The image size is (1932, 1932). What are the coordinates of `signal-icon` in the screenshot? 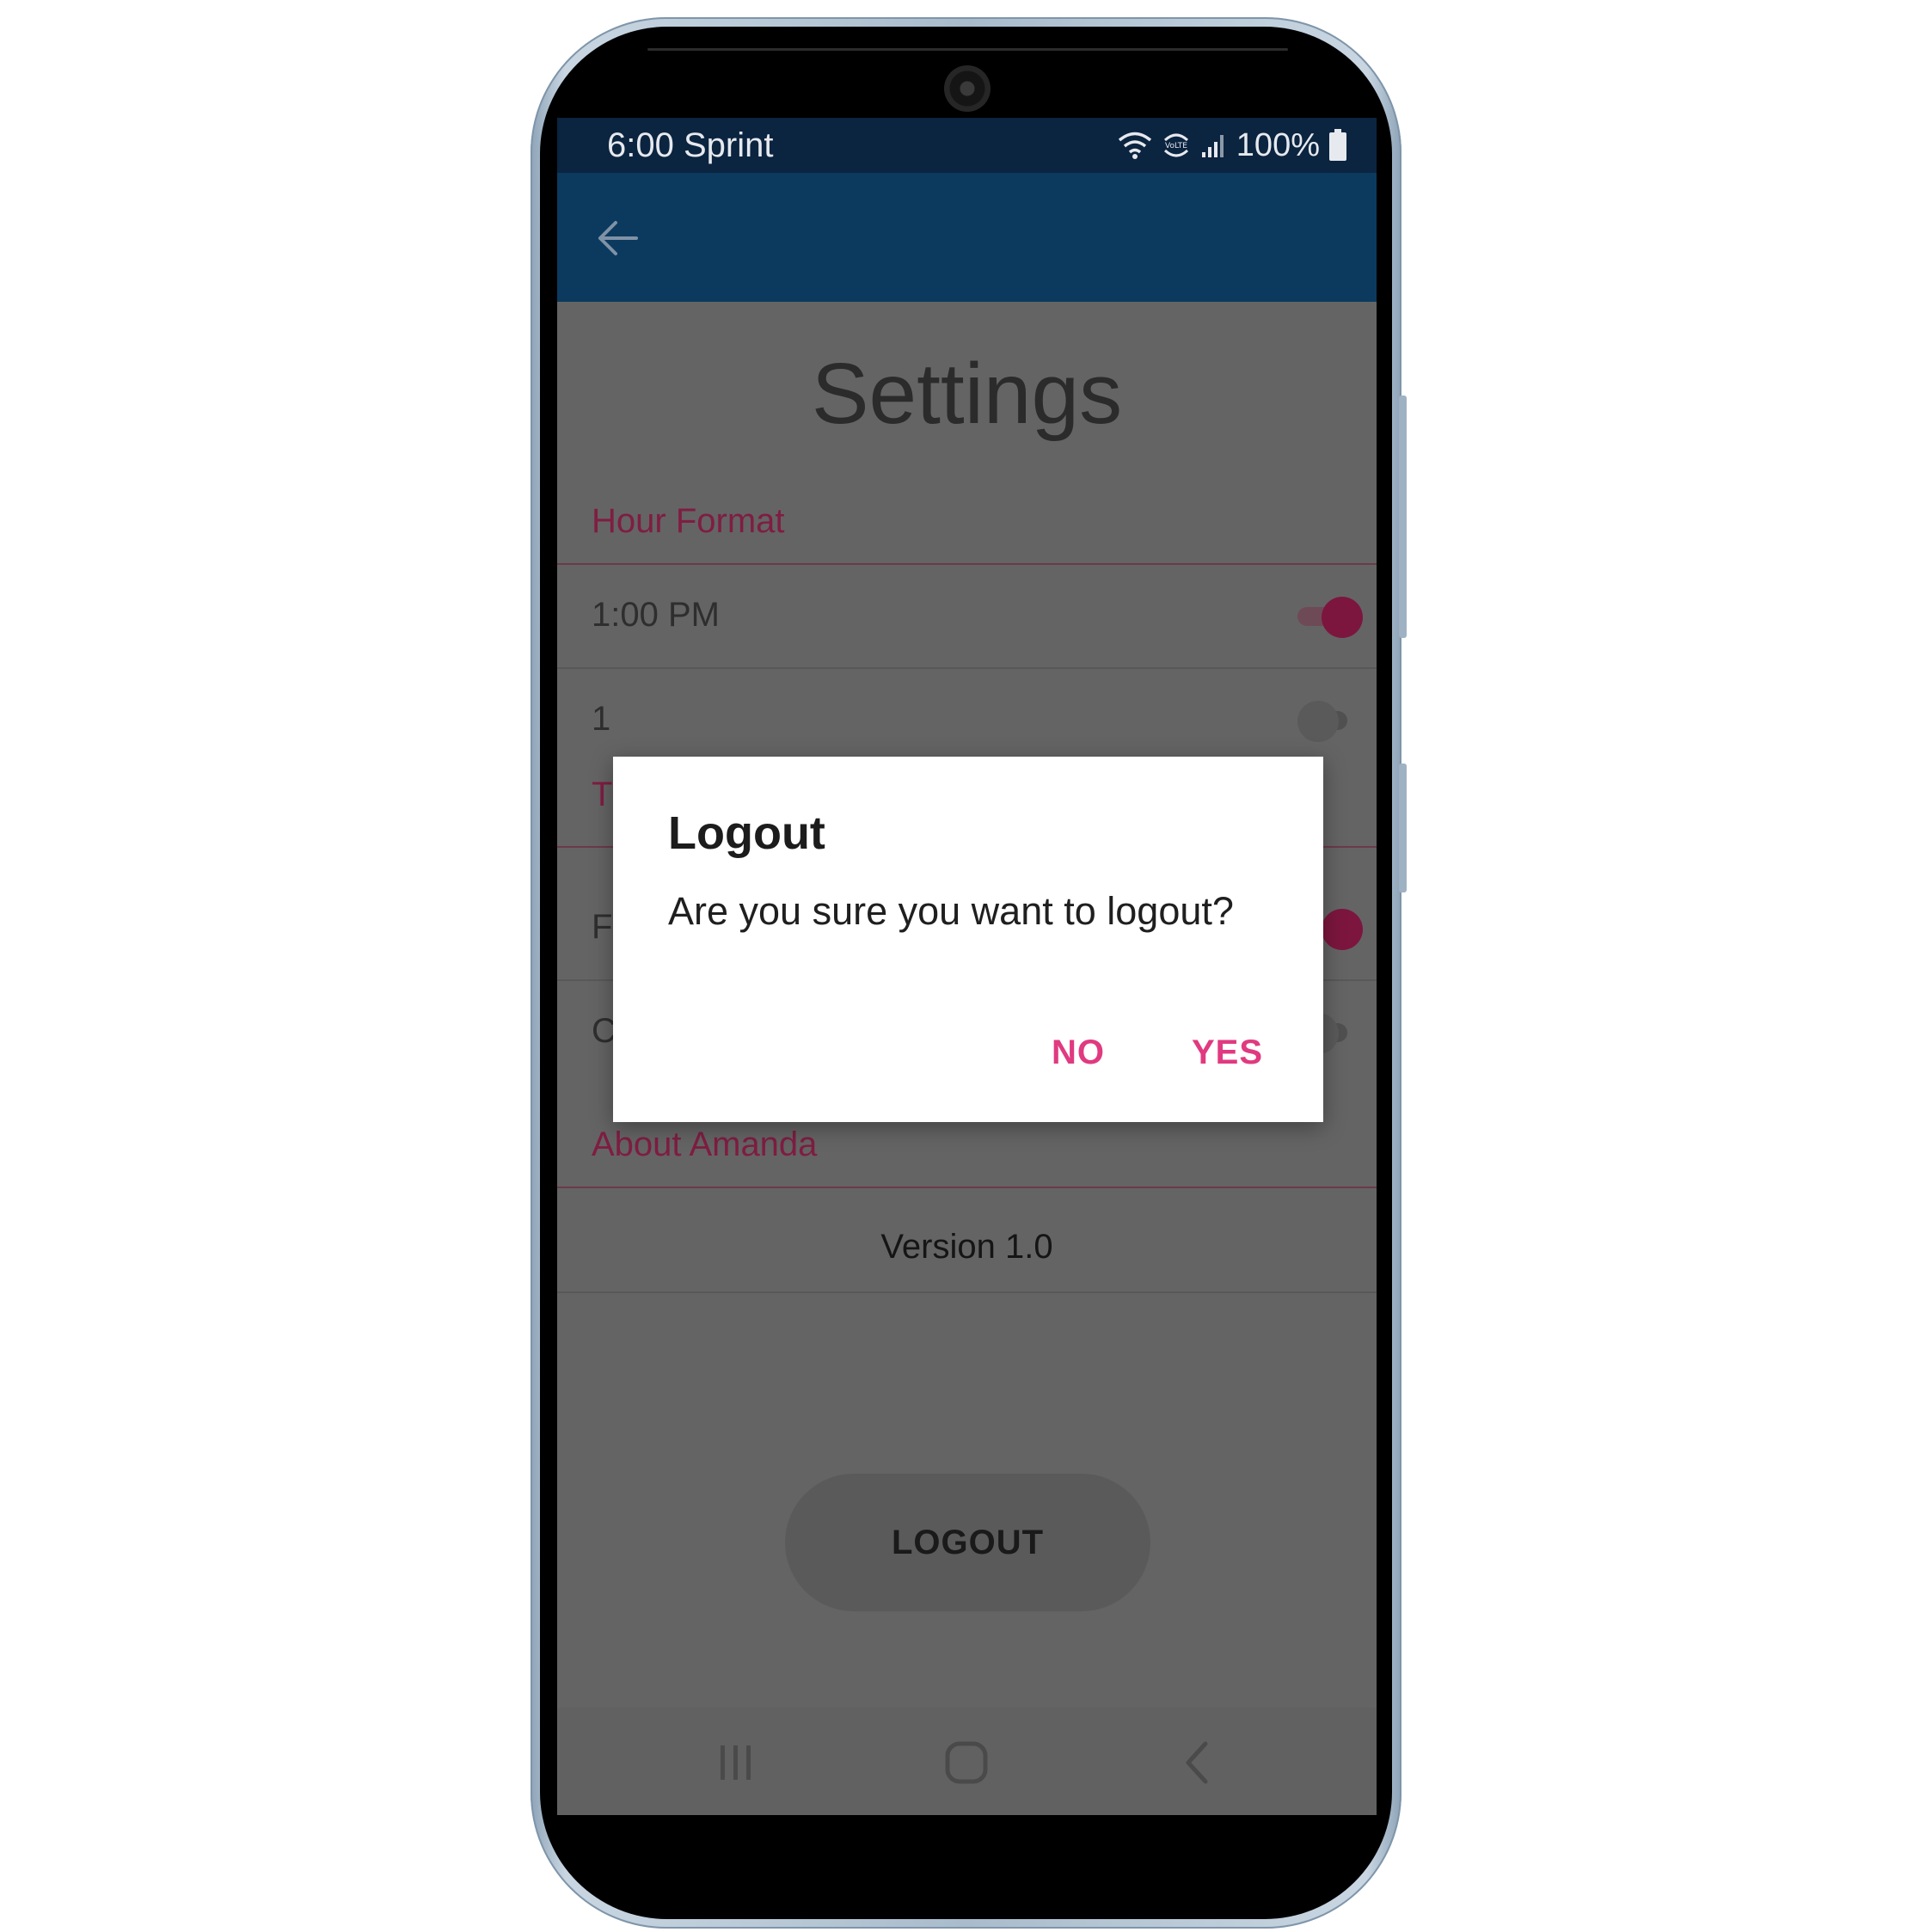 It's located at (1212, 146).